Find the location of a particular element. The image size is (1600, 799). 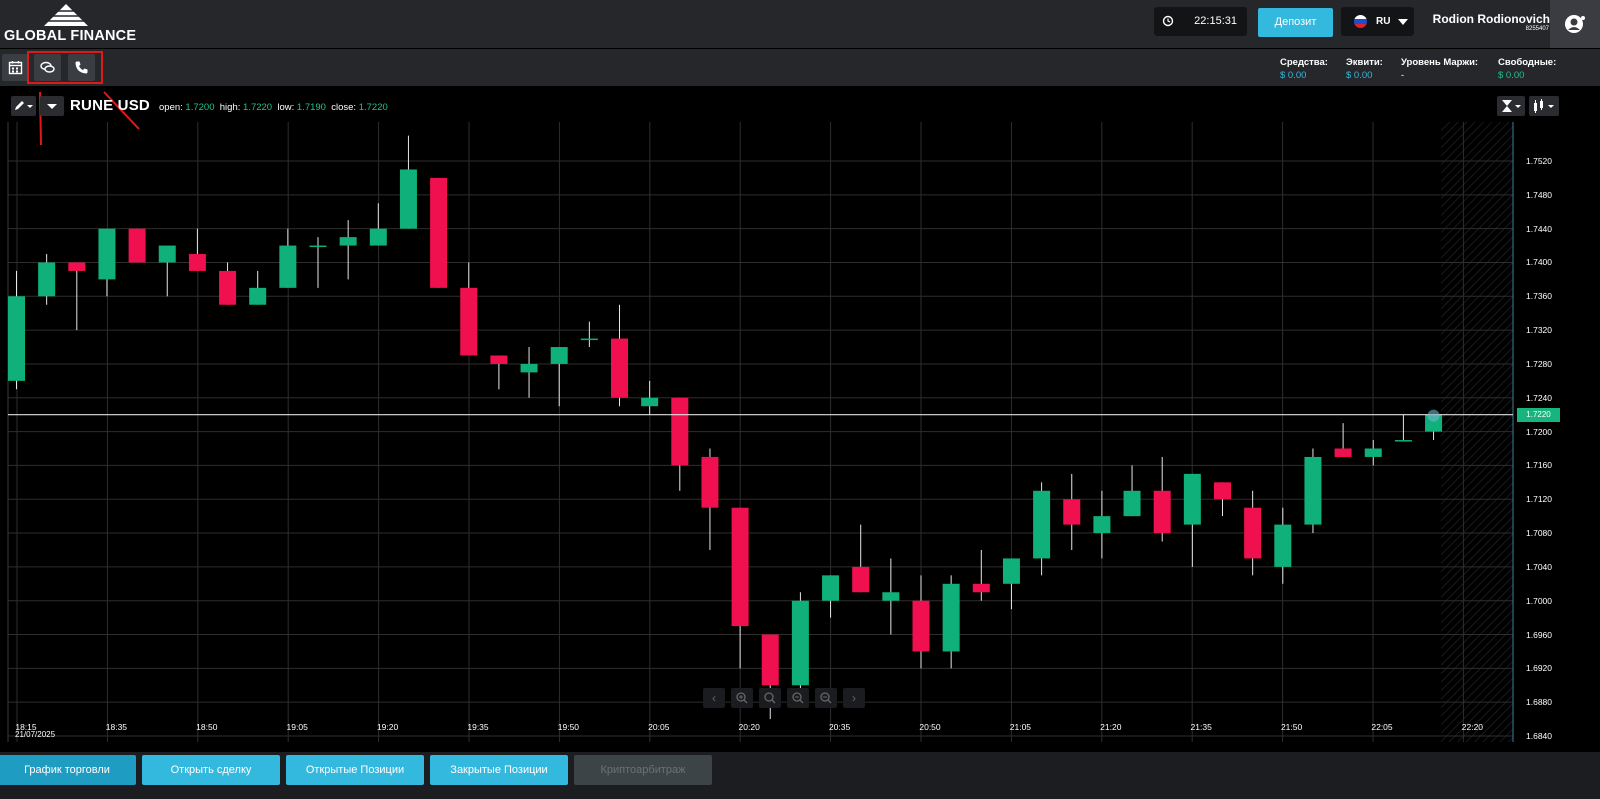

tab-closed-positions: Закрытые Позиции is located at coordinates (499, 770).